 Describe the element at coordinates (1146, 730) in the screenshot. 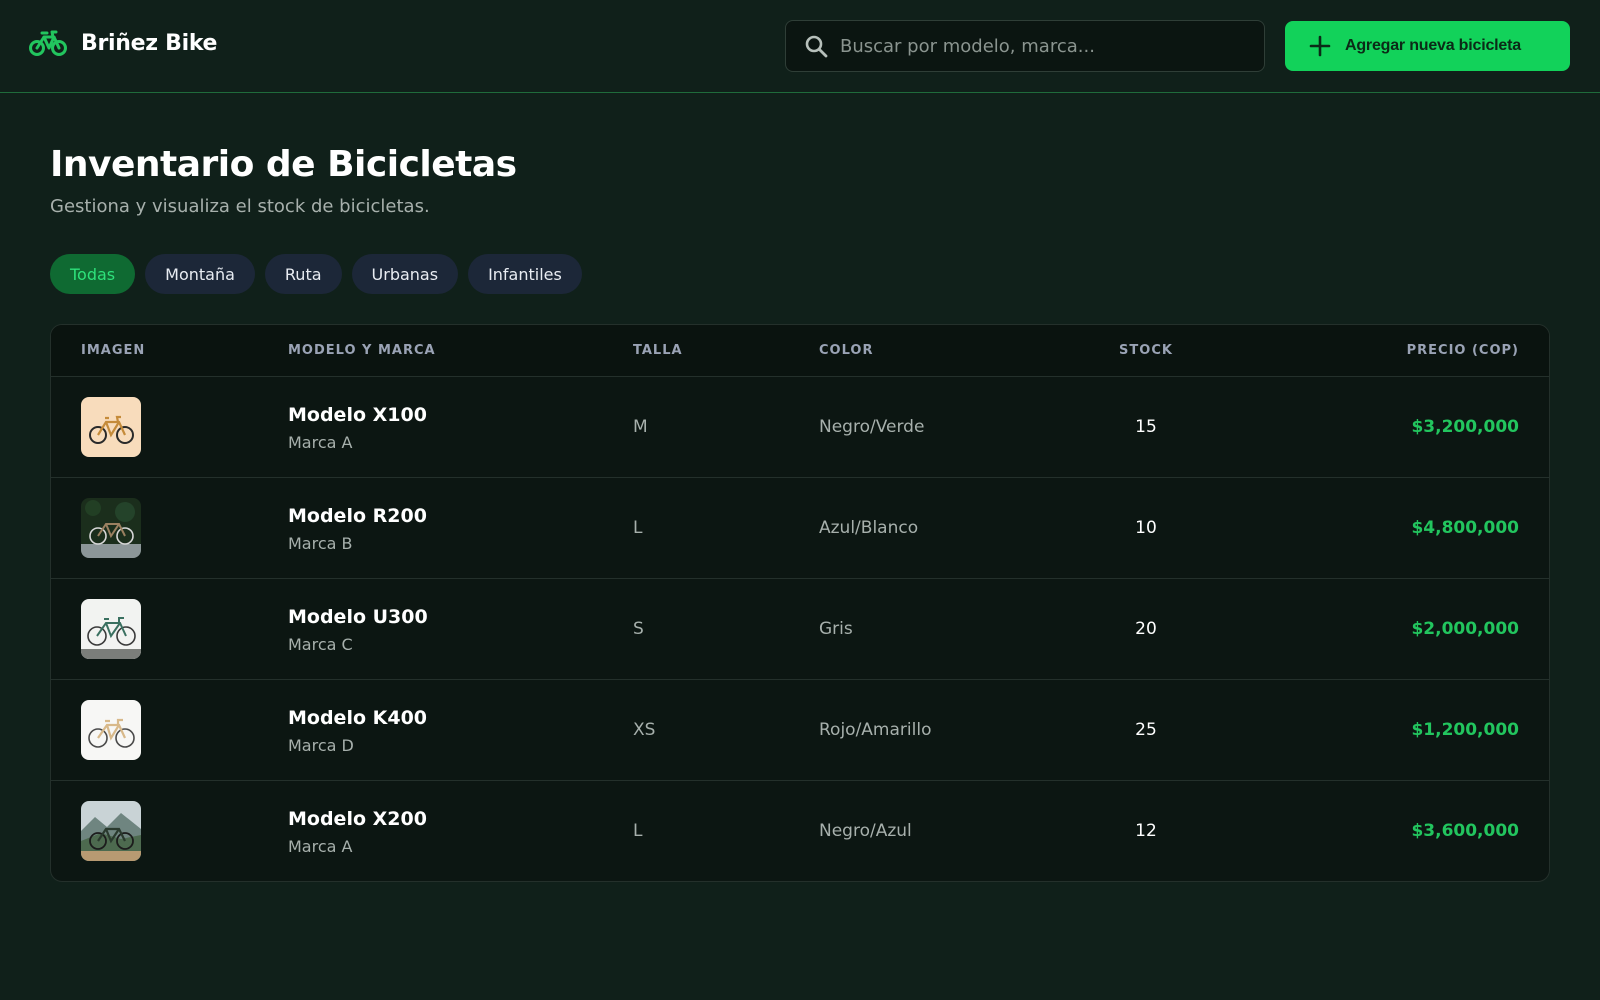

I see `stock-cell: 25` at that location.